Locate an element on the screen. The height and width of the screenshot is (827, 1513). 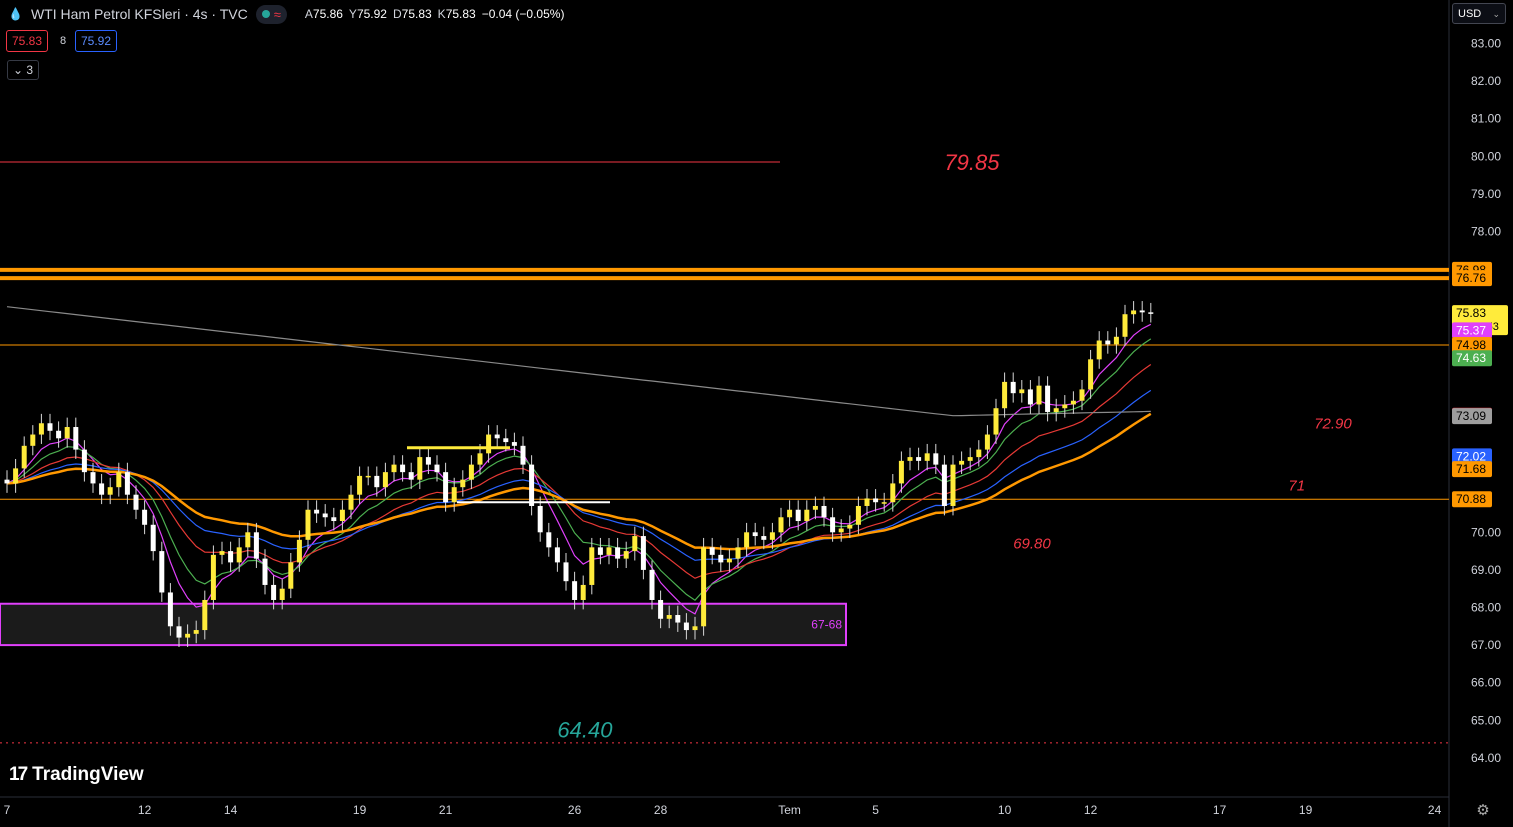
symbol-title: WTI Ham Petrol KFSleri · 4s · TVC is located at coordinates (139, 14).